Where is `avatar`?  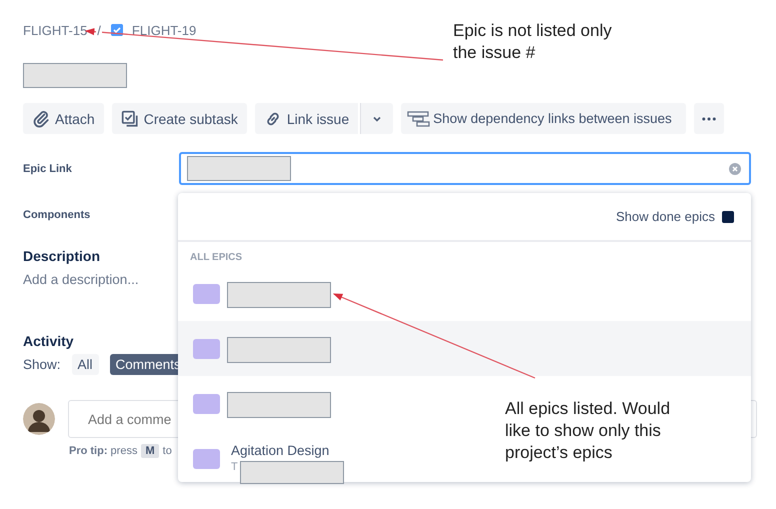
avatar is located at coordinates (39, 419).